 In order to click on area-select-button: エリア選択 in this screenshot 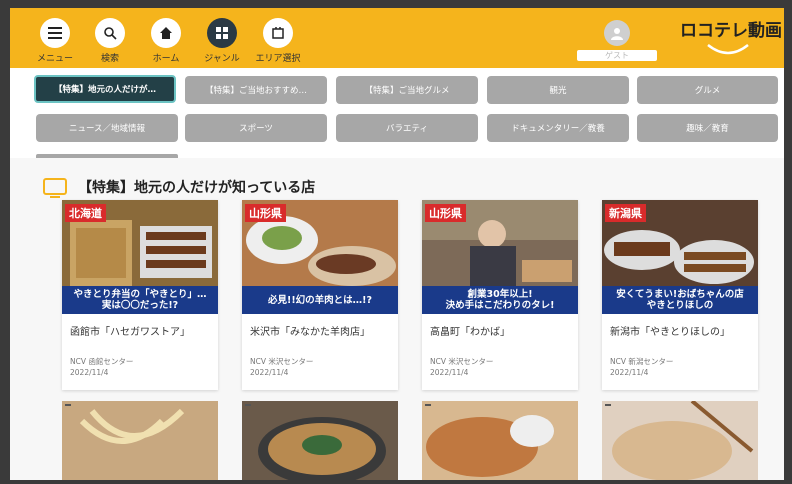, I will do `click(278, 41)`.